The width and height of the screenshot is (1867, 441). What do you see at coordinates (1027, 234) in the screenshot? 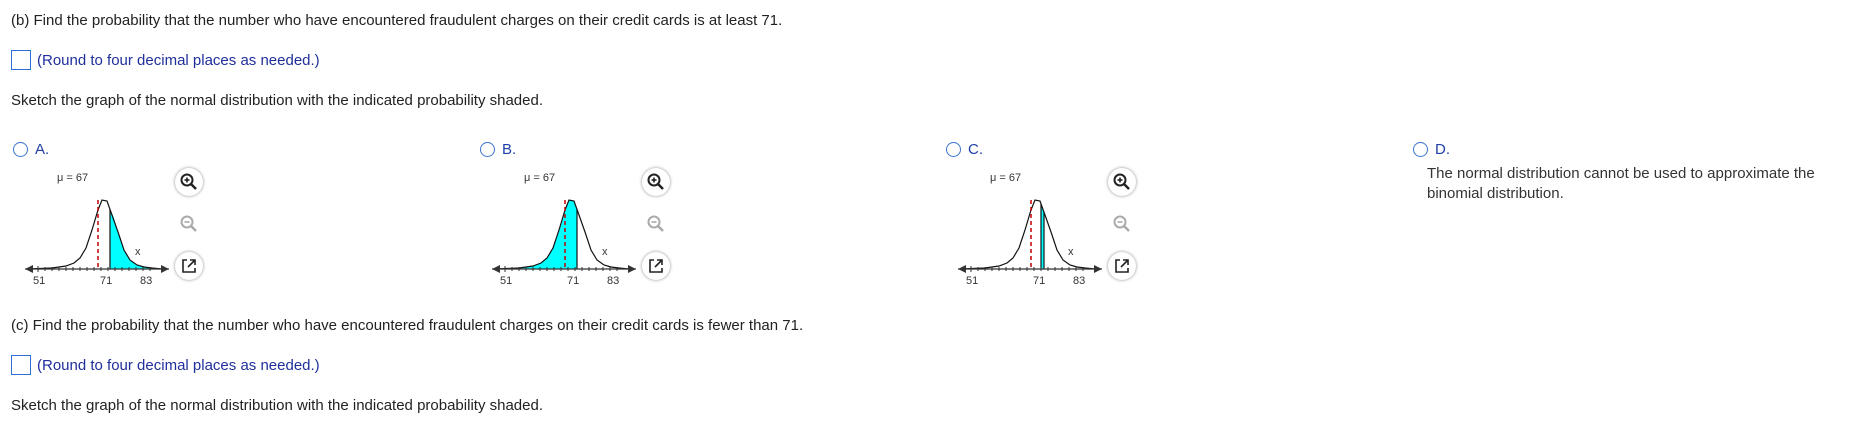
I see `option-c-normal-curve` at bounding box center [1027, 234].